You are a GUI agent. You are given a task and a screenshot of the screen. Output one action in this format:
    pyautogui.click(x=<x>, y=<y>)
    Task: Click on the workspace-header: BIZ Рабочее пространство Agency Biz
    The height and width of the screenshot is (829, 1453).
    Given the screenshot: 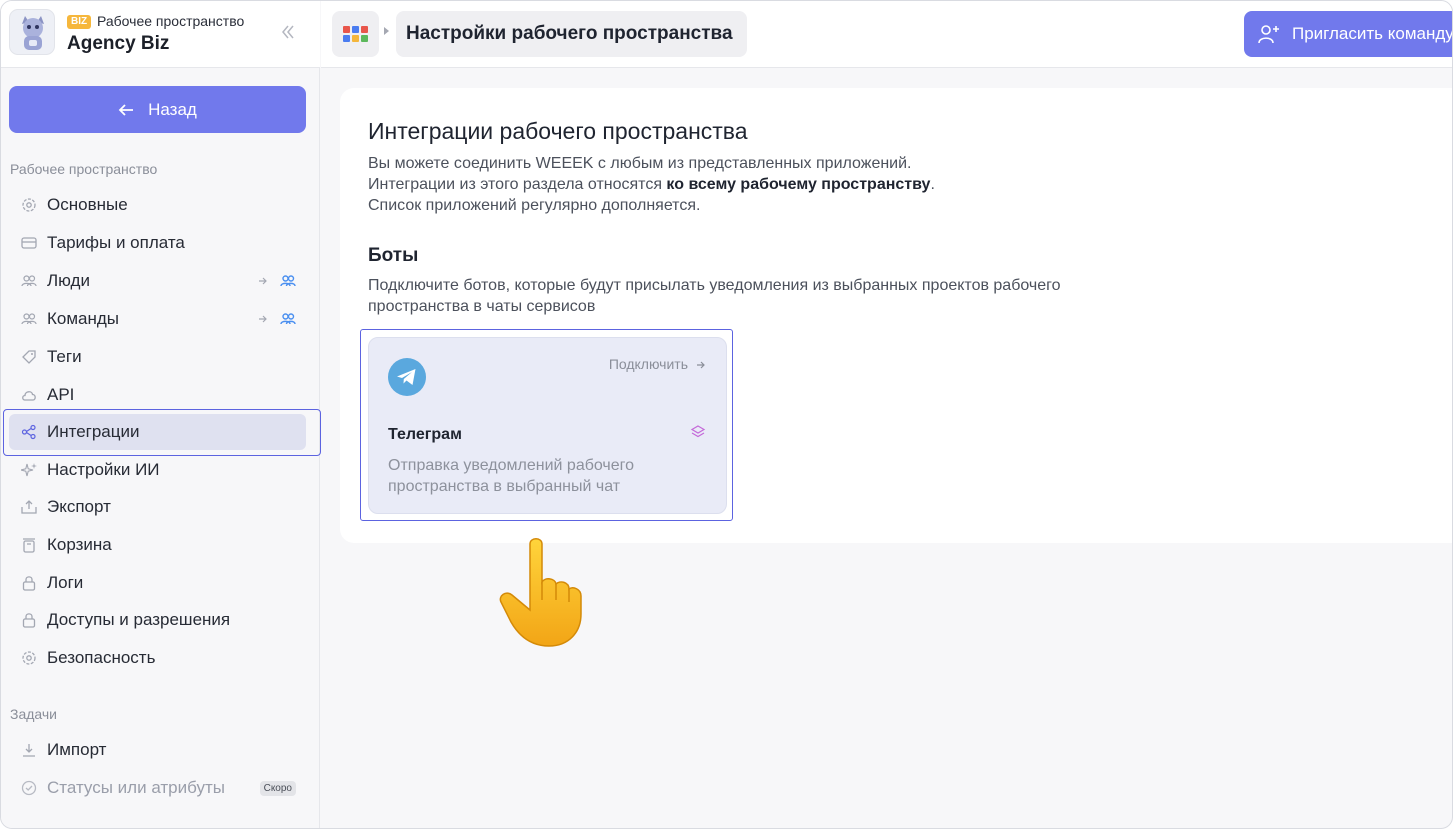 What is the action you would take?
    pyautogui.click(x=160, y=34)
    